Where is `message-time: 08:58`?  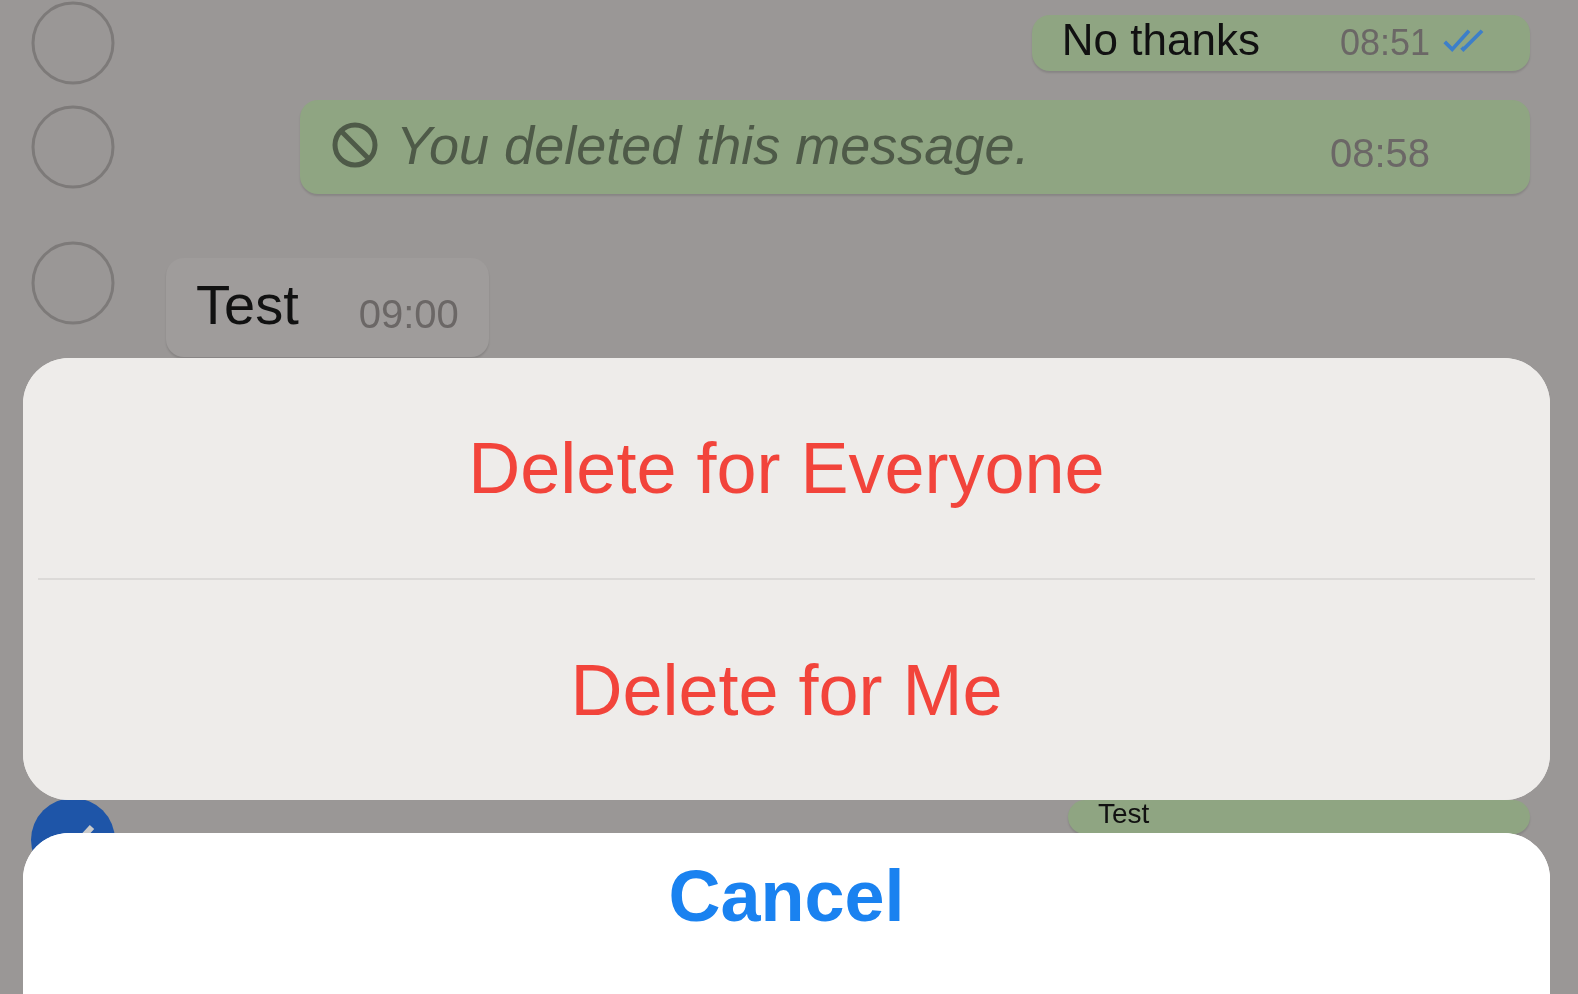 message-time: 08:58 is located at coordinates (1379, 153).